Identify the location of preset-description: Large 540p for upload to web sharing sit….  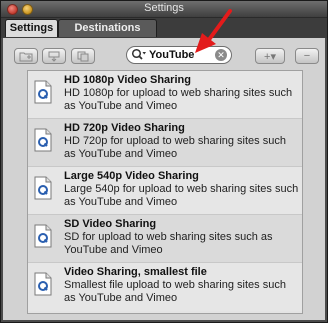
(181, 195).